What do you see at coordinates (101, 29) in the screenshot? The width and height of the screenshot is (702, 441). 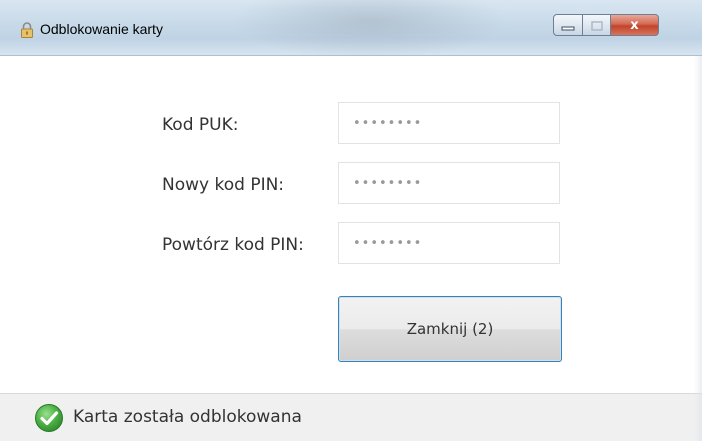 I see `window-title: Odblokowanie karty` at bounding box center [101, 29].